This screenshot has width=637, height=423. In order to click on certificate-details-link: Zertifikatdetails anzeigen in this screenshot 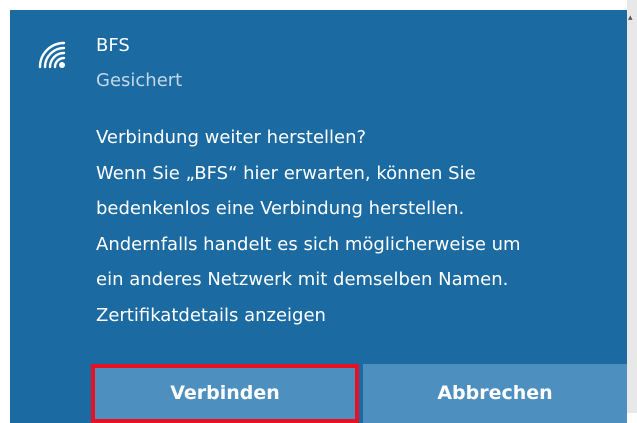, I will do `click(361, 316)`.